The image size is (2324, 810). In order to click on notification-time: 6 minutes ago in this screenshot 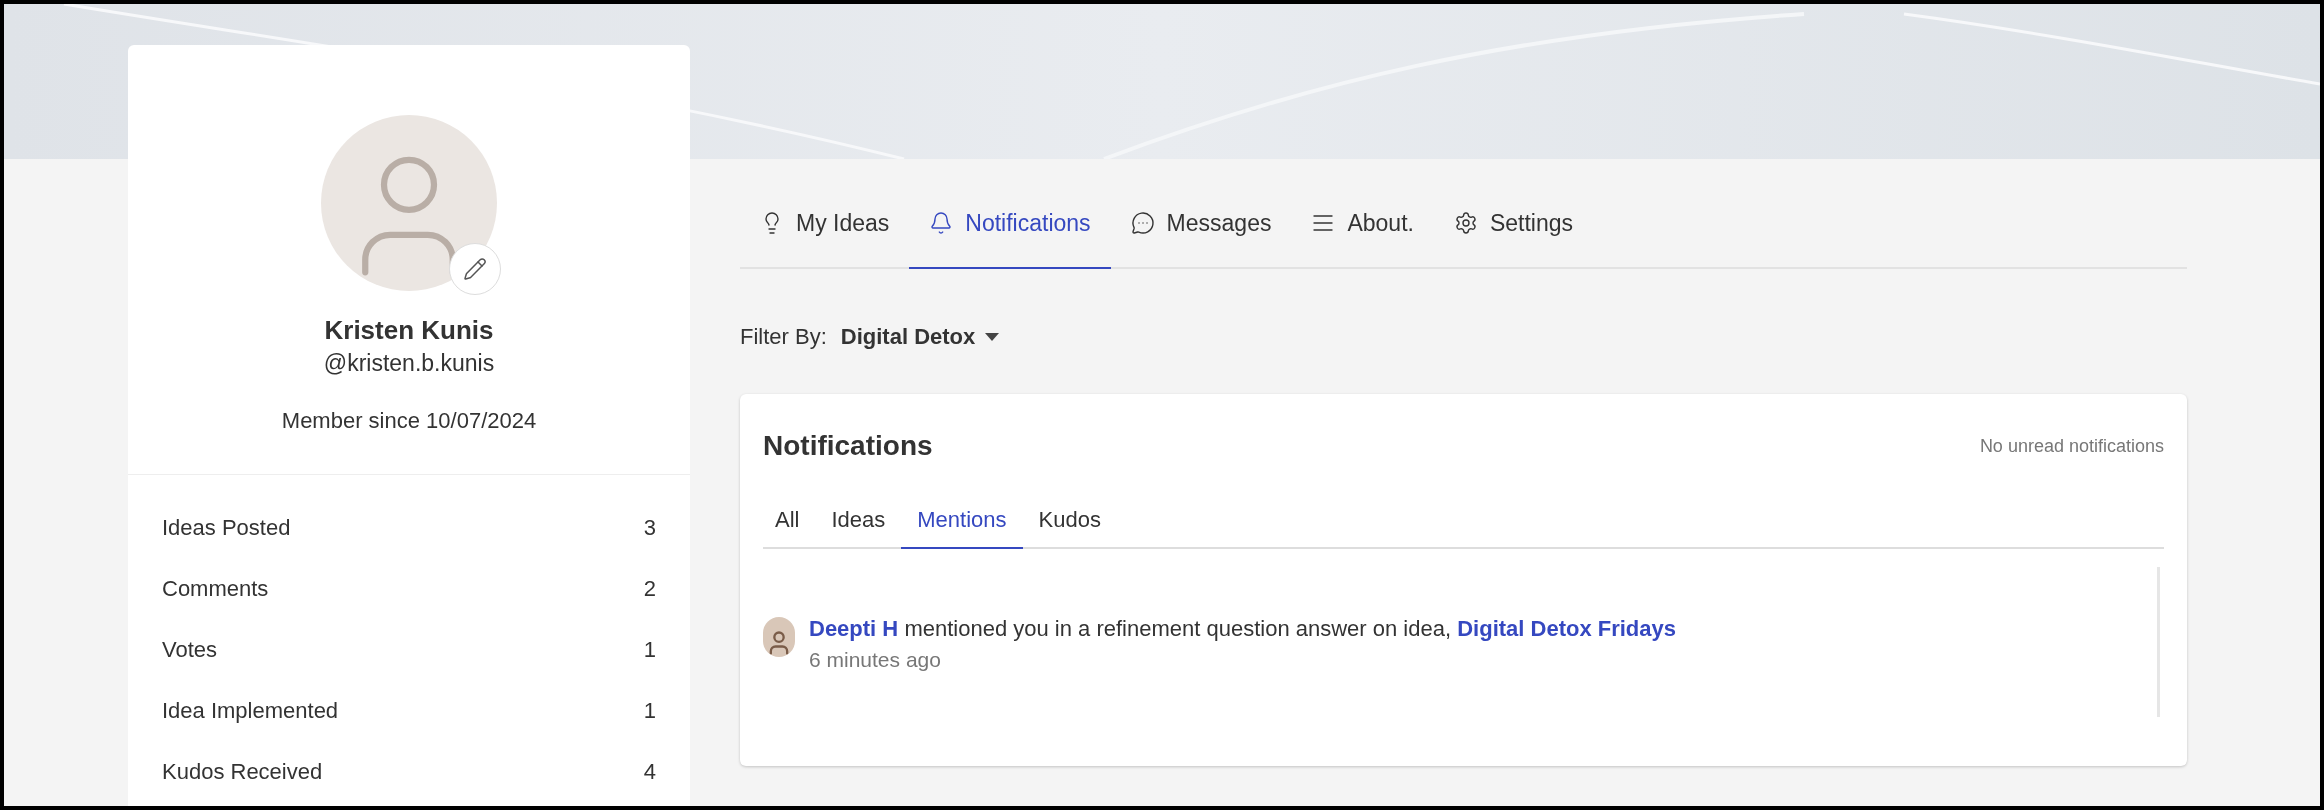, I will do `click(875, 660)`.